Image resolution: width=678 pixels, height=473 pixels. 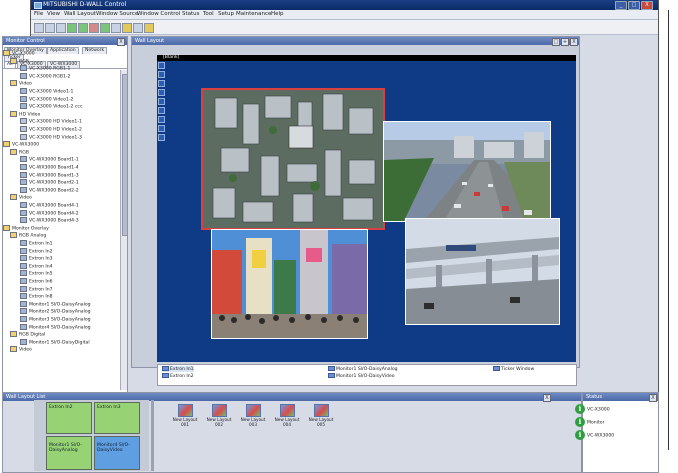 I want to click on video-window-aerial-city, so click(x=293, y=159).